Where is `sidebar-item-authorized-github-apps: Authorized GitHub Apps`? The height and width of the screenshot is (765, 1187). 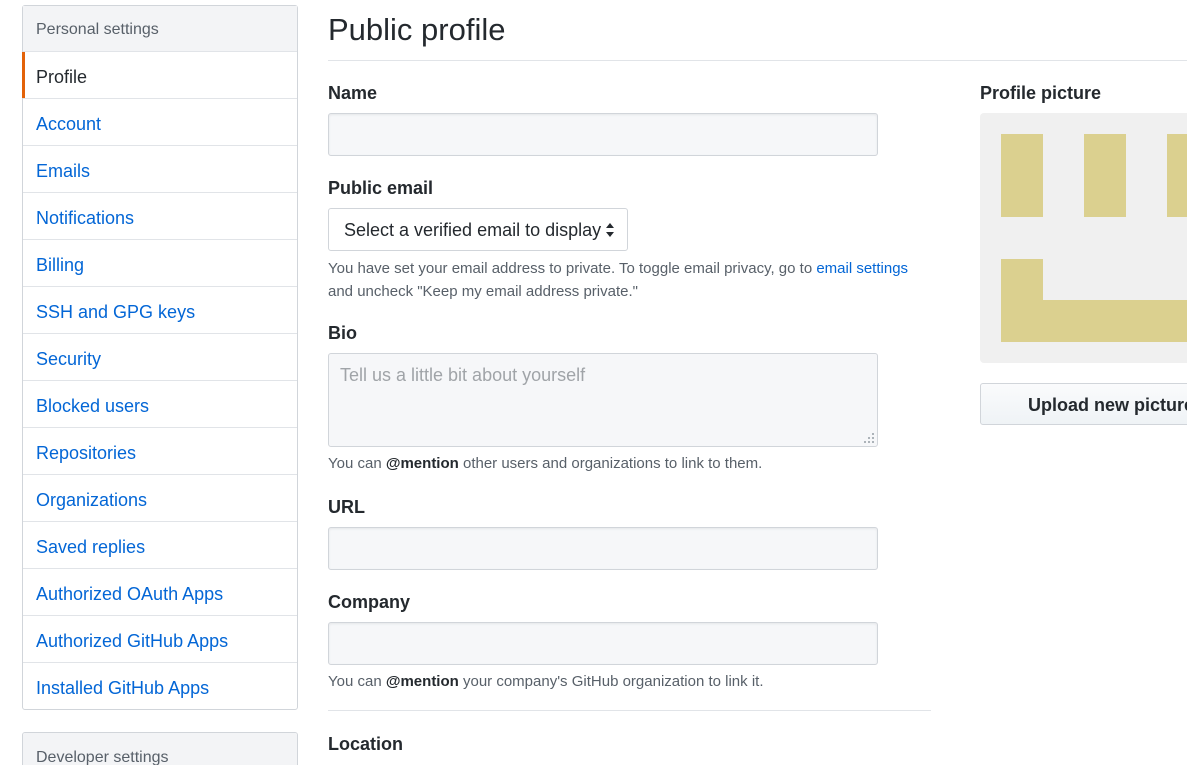
sidebar-item-authorized-github-apps: Authorized GitHub Apps is located at coordinates (160, 639).